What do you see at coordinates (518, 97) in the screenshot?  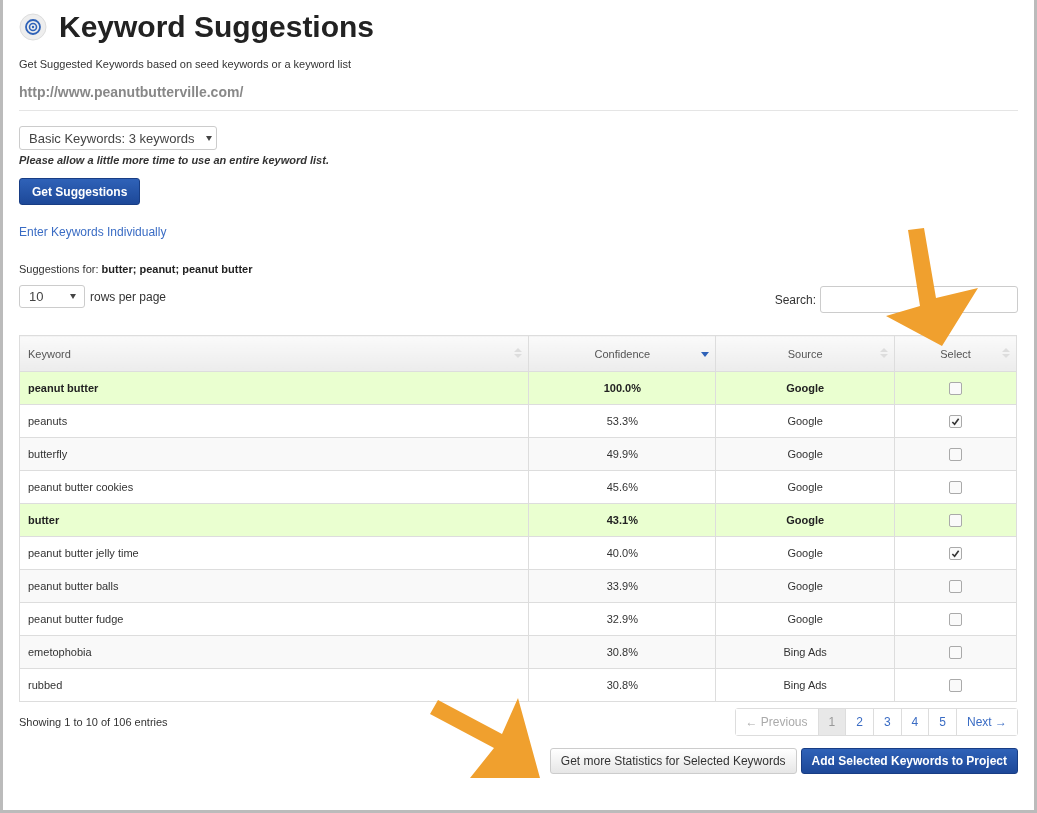 I see `site-url: http://www.peanutbutterville.com/` at bounding box center [518, 97].